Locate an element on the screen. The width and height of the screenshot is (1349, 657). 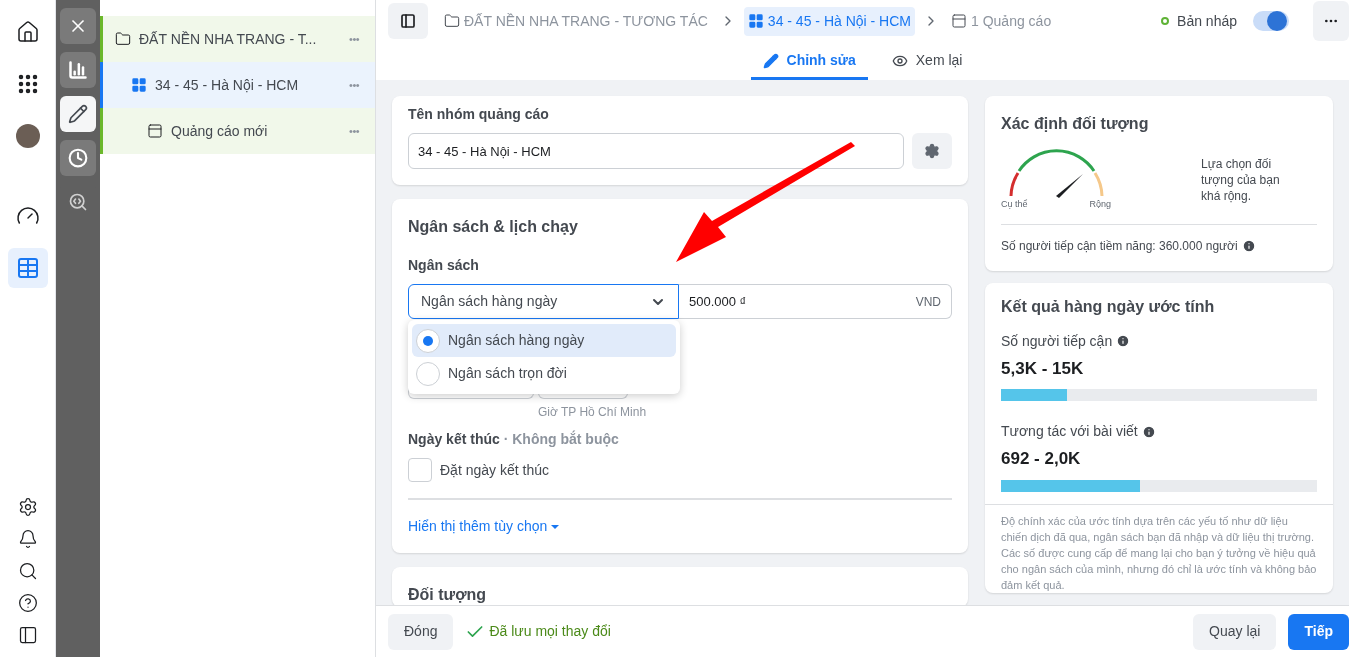
metric-label: Tương tác với bài viết is located at coordinates (1069, 431).